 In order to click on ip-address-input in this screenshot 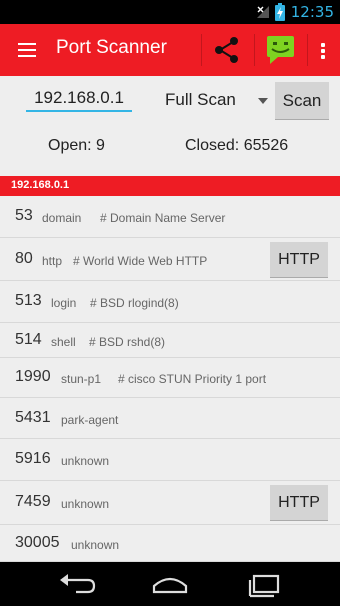, I will do `click(79, 99)`.